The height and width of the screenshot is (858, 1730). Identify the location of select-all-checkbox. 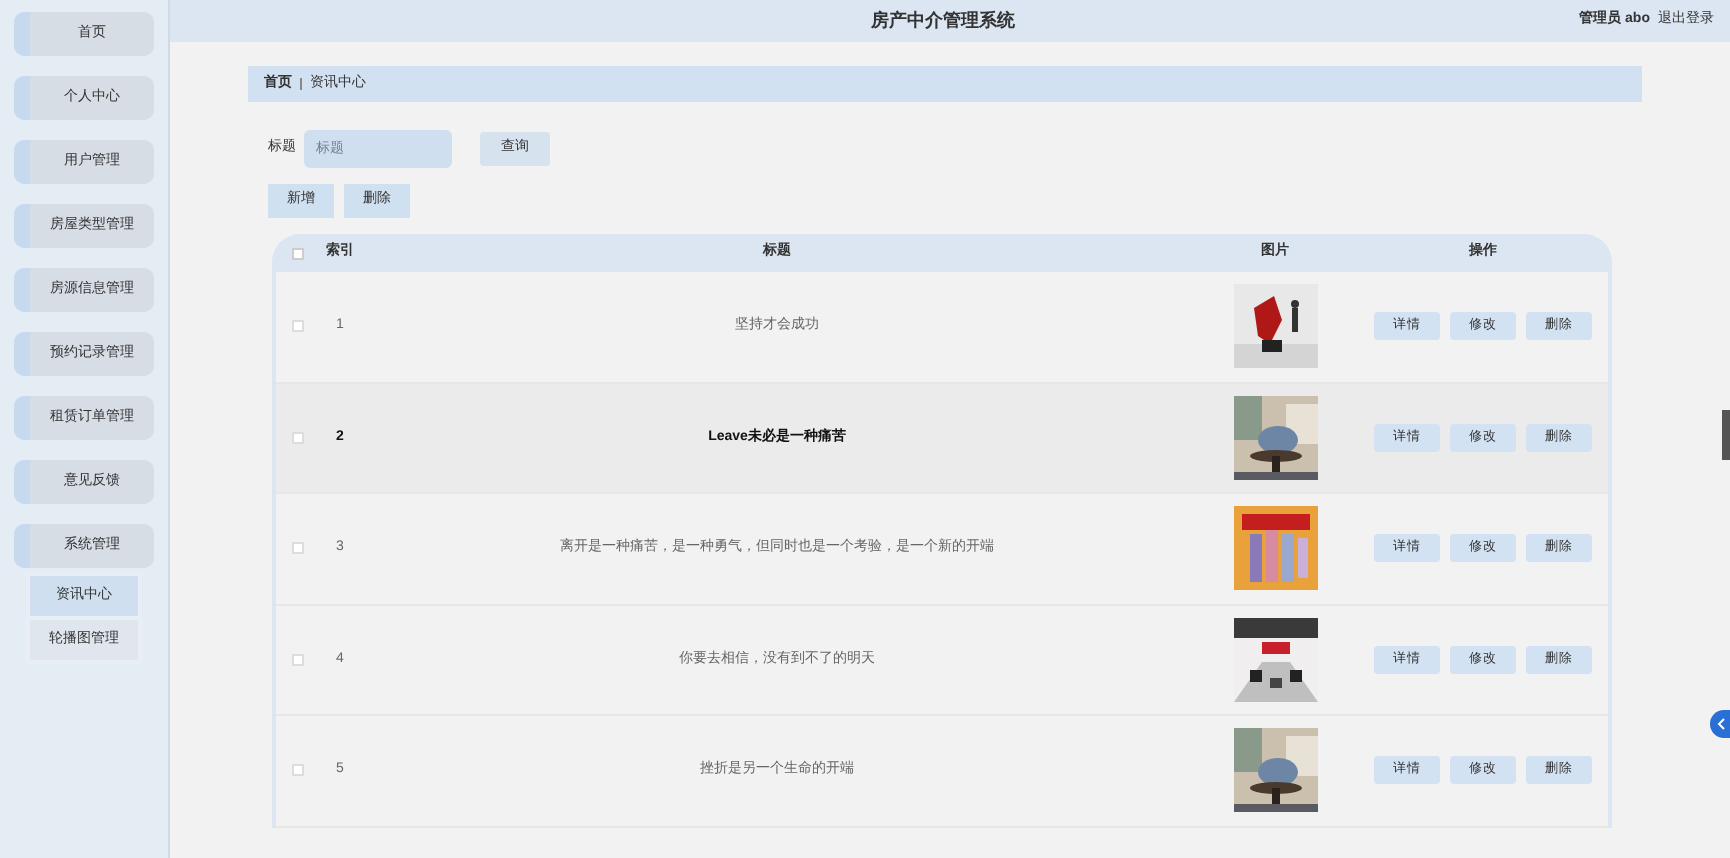
(297, 253).